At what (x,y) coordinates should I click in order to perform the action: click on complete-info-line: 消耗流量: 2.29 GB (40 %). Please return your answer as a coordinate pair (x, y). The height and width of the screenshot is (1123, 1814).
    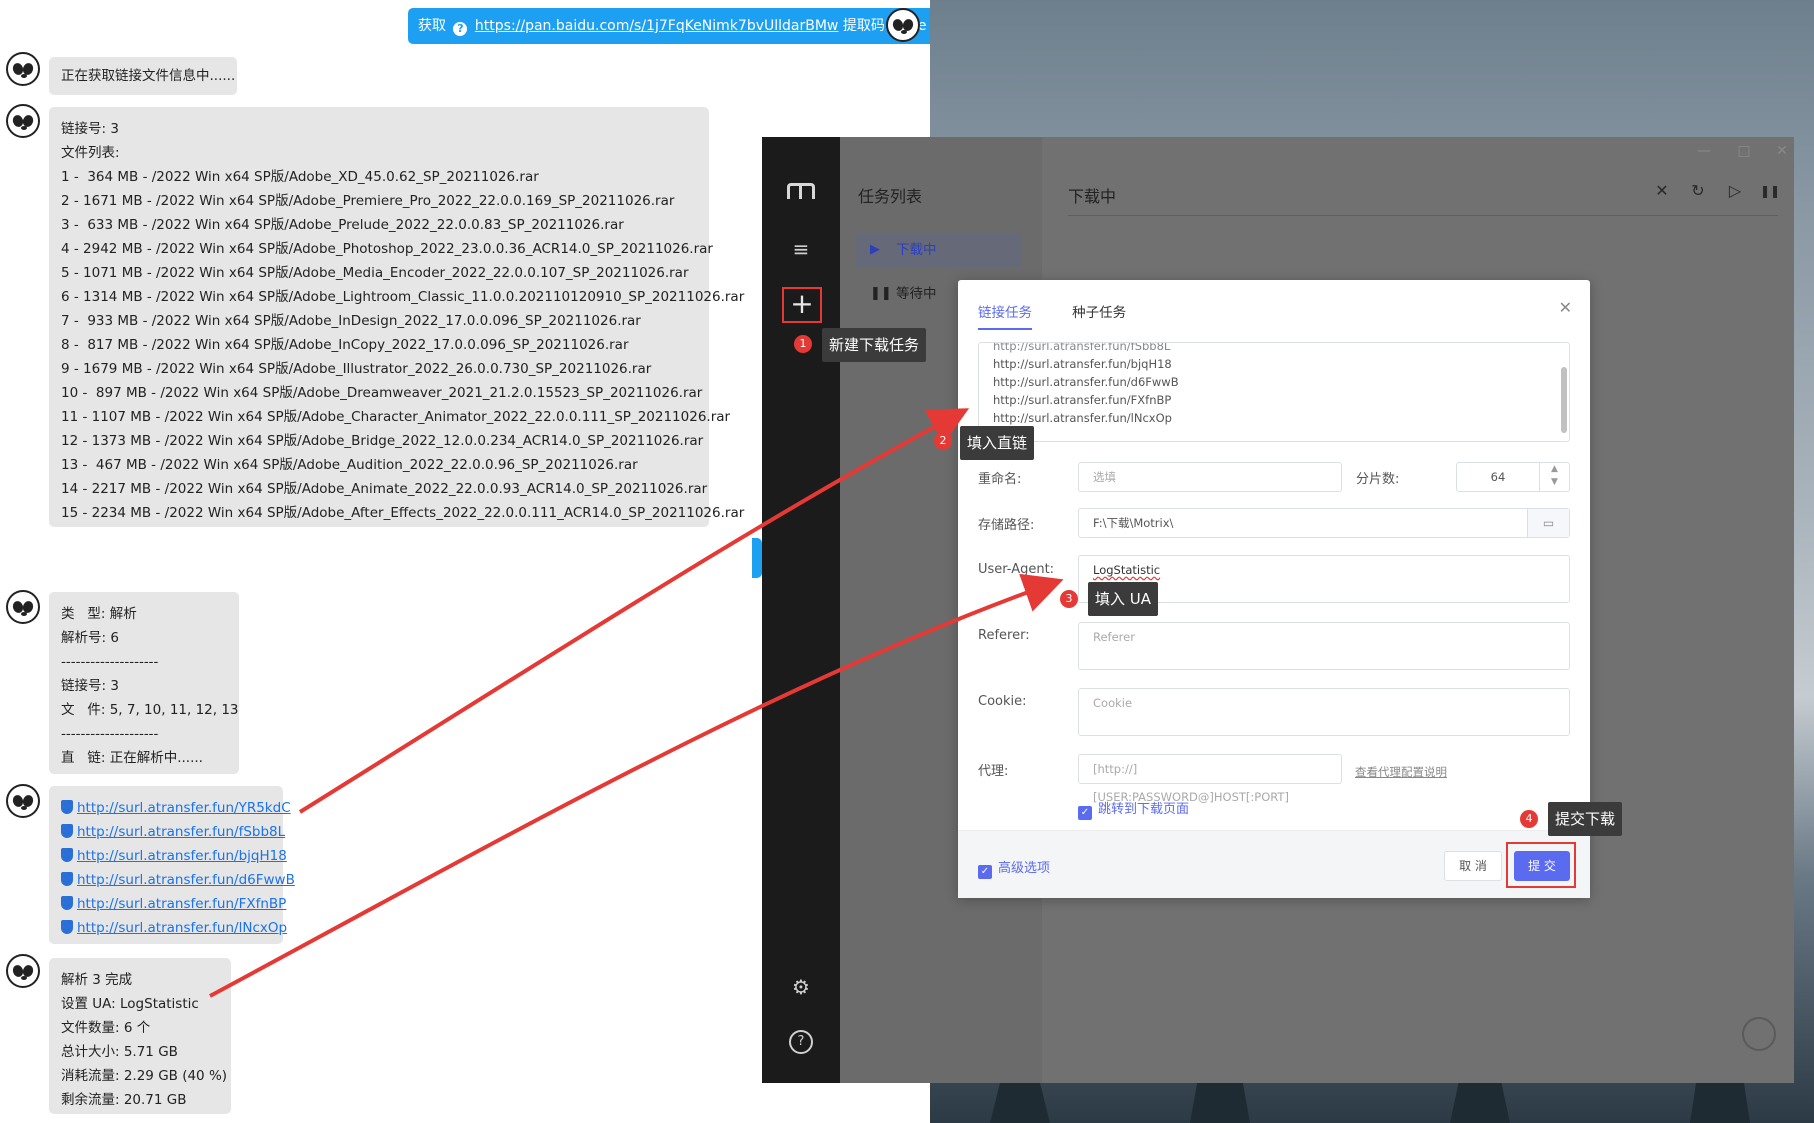
    Looking at the image, I should click on (144, 1076).